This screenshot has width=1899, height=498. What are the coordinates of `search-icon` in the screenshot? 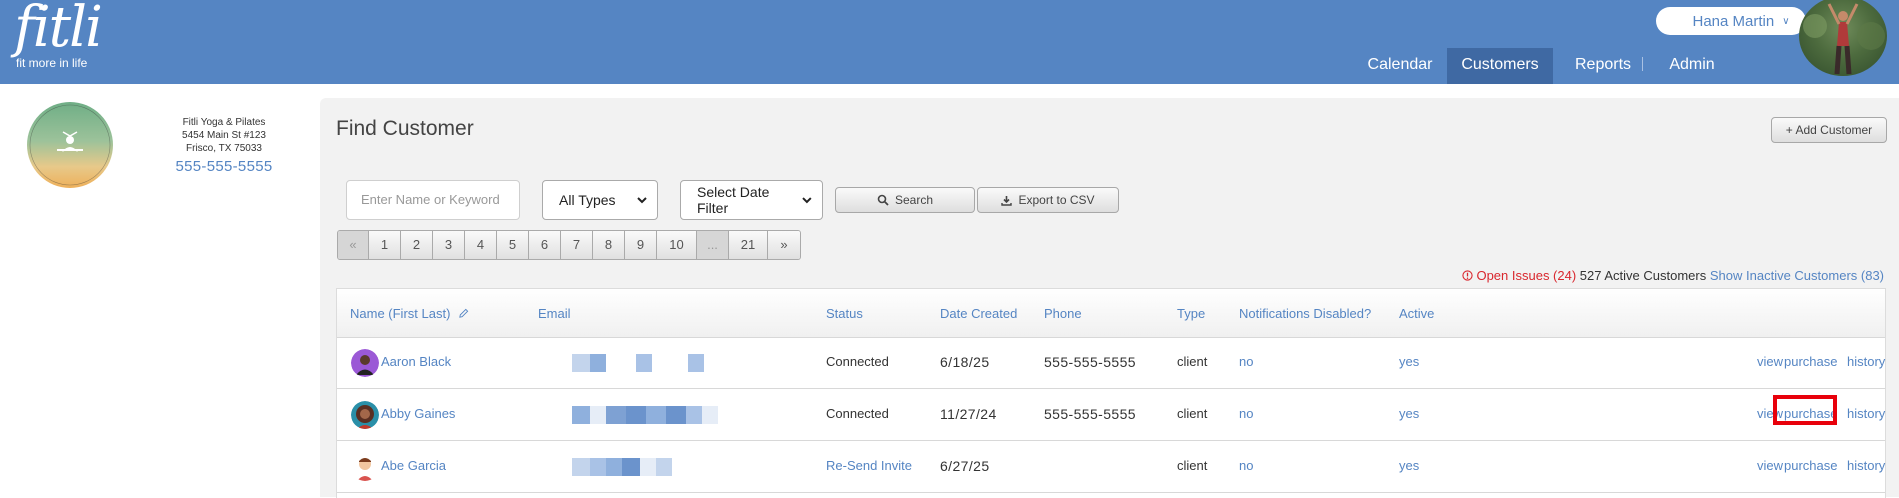 It's located at (883, 200).